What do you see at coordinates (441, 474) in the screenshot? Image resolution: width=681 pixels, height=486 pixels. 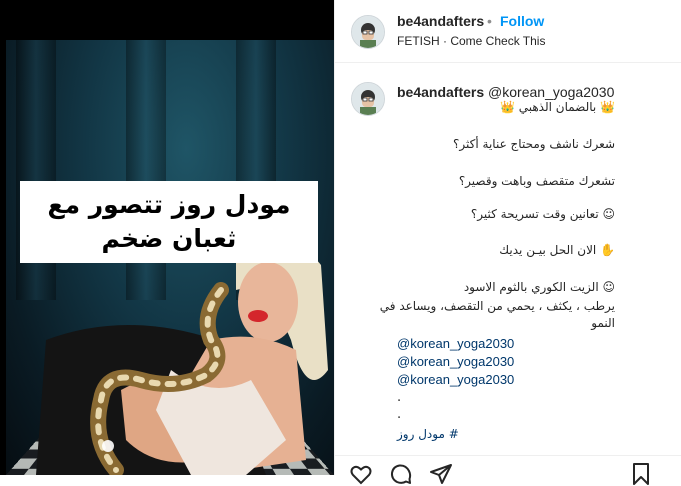 I see `share-icon` at bounding box center [441, 474].